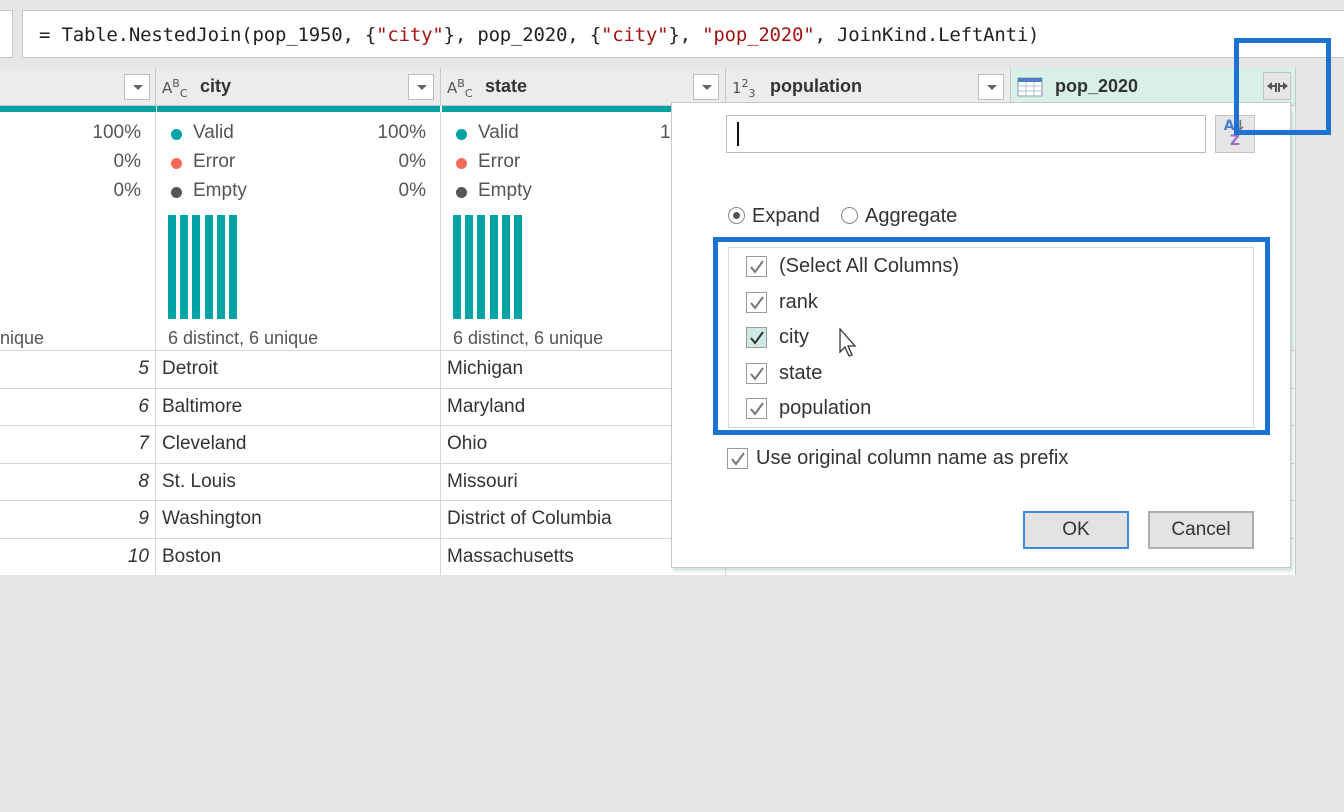  What do you see at coordinates (991, 336) in the screenshot?
I see `highlight-box-columns` at bounding box center [991, 336].